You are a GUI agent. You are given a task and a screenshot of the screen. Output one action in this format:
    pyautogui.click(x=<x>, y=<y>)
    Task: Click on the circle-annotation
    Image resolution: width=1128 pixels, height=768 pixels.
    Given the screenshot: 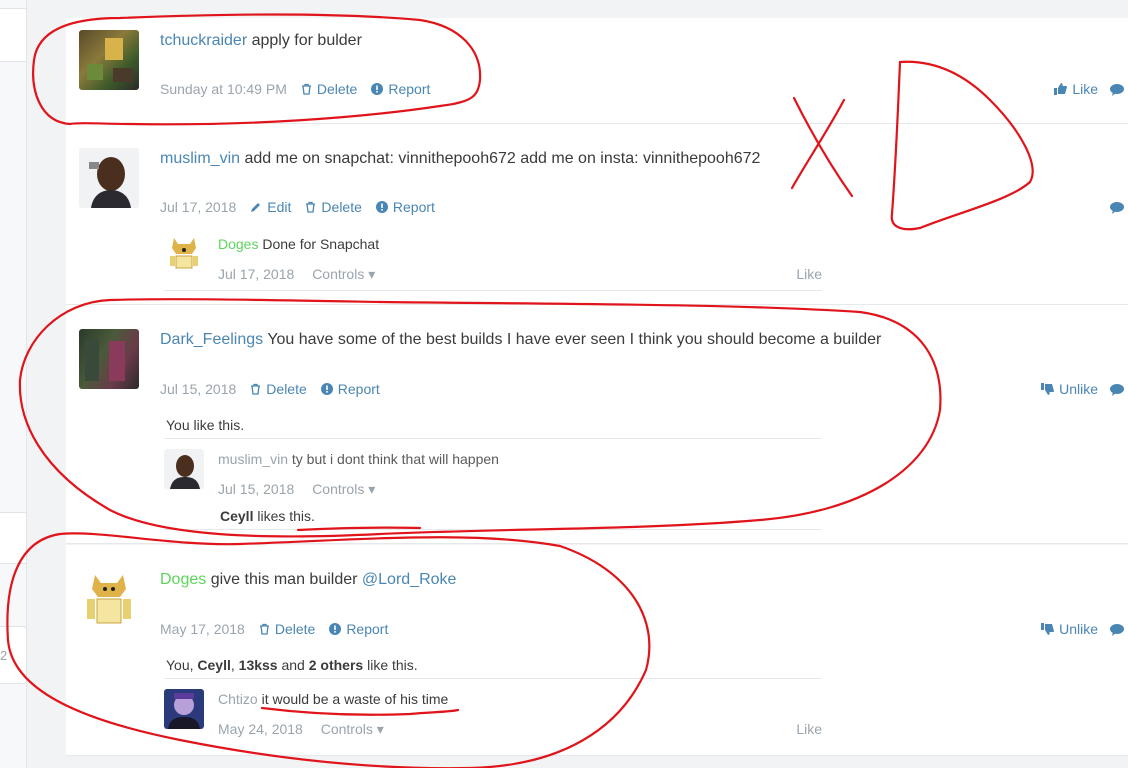 What is the action you would take?
    pyautogui.click(x=257, y=69)
    